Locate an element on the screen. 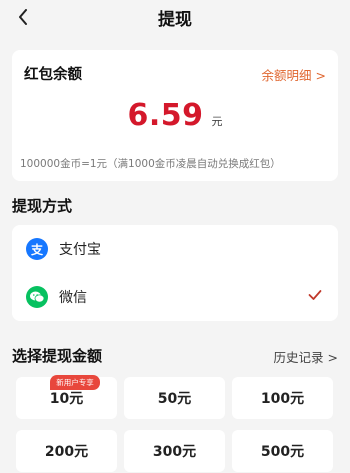 Image resolution: width=350 pixels, height=473 pixels. amount-option-100: 100元 is located at coordinates (282, 398).